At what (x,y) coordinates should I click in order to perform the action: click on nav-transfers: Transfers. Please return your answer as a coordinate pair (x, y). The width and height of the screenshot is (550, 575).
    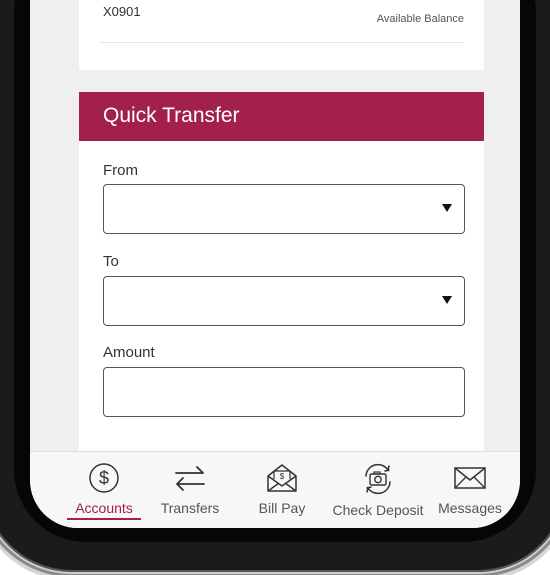
    Looking at the image, I should click on (190, 489).